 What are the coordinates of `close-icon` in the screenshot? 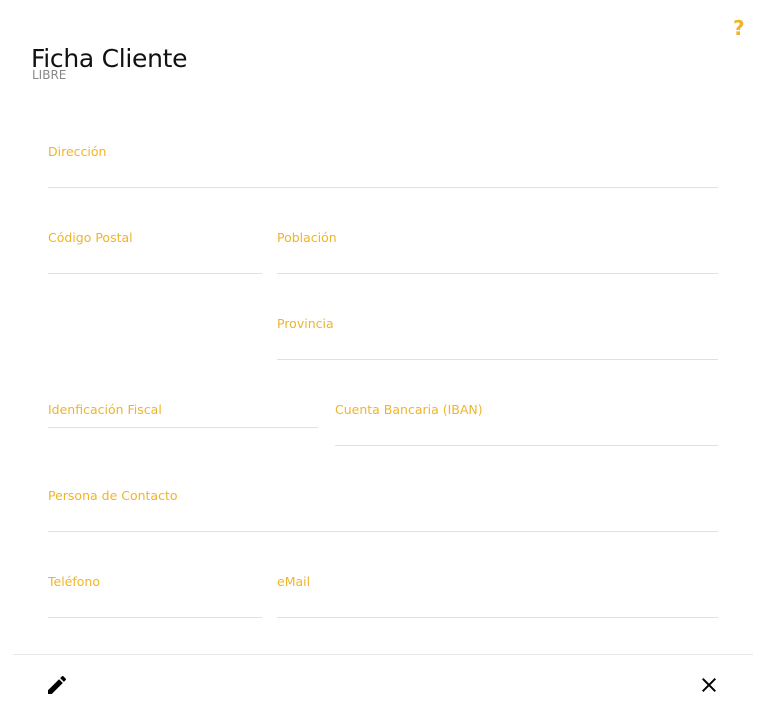 It's located at (709, 685).